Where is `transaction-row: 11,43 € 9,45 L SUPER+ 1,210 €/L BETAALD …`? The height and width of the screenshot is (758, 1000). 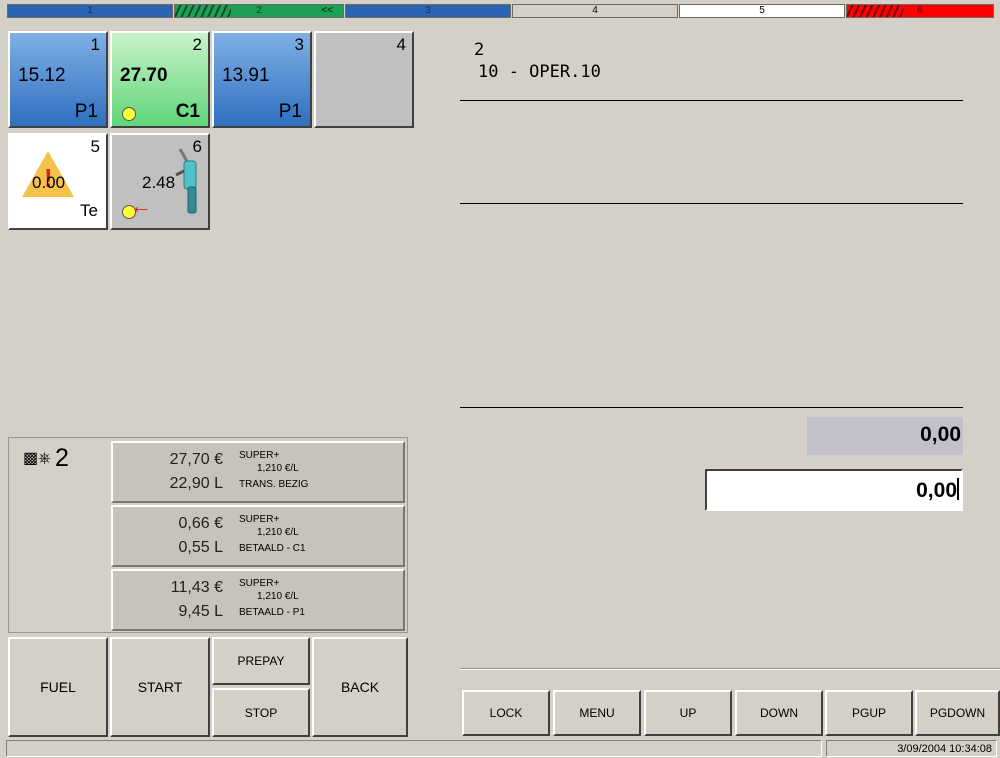 transaction-row: 11,43 € 9,45 L SUPER+ 1,210 €/L BETAALD … is located at coordinates (258, 600).